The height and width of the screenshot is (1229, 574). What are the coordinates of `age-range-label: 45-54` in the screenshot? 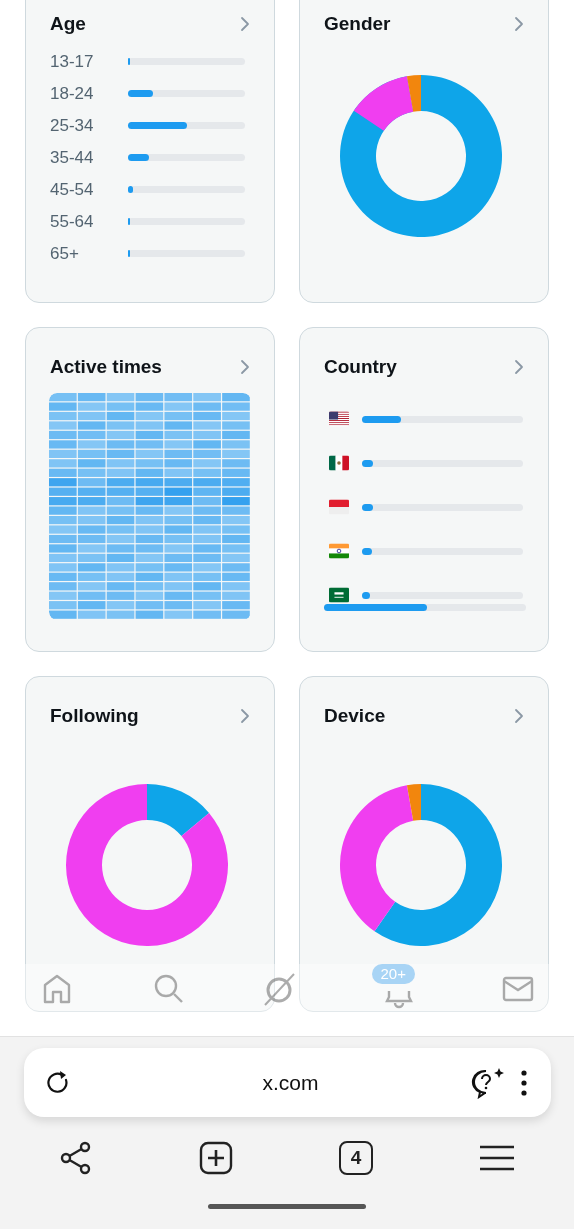 It's located at (72, 189).